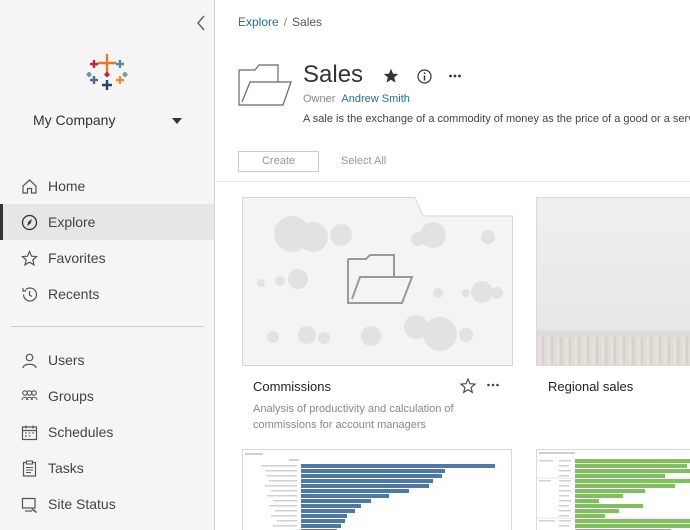  I want to click on sidebar-item-label: Groups, so click(71, 396).